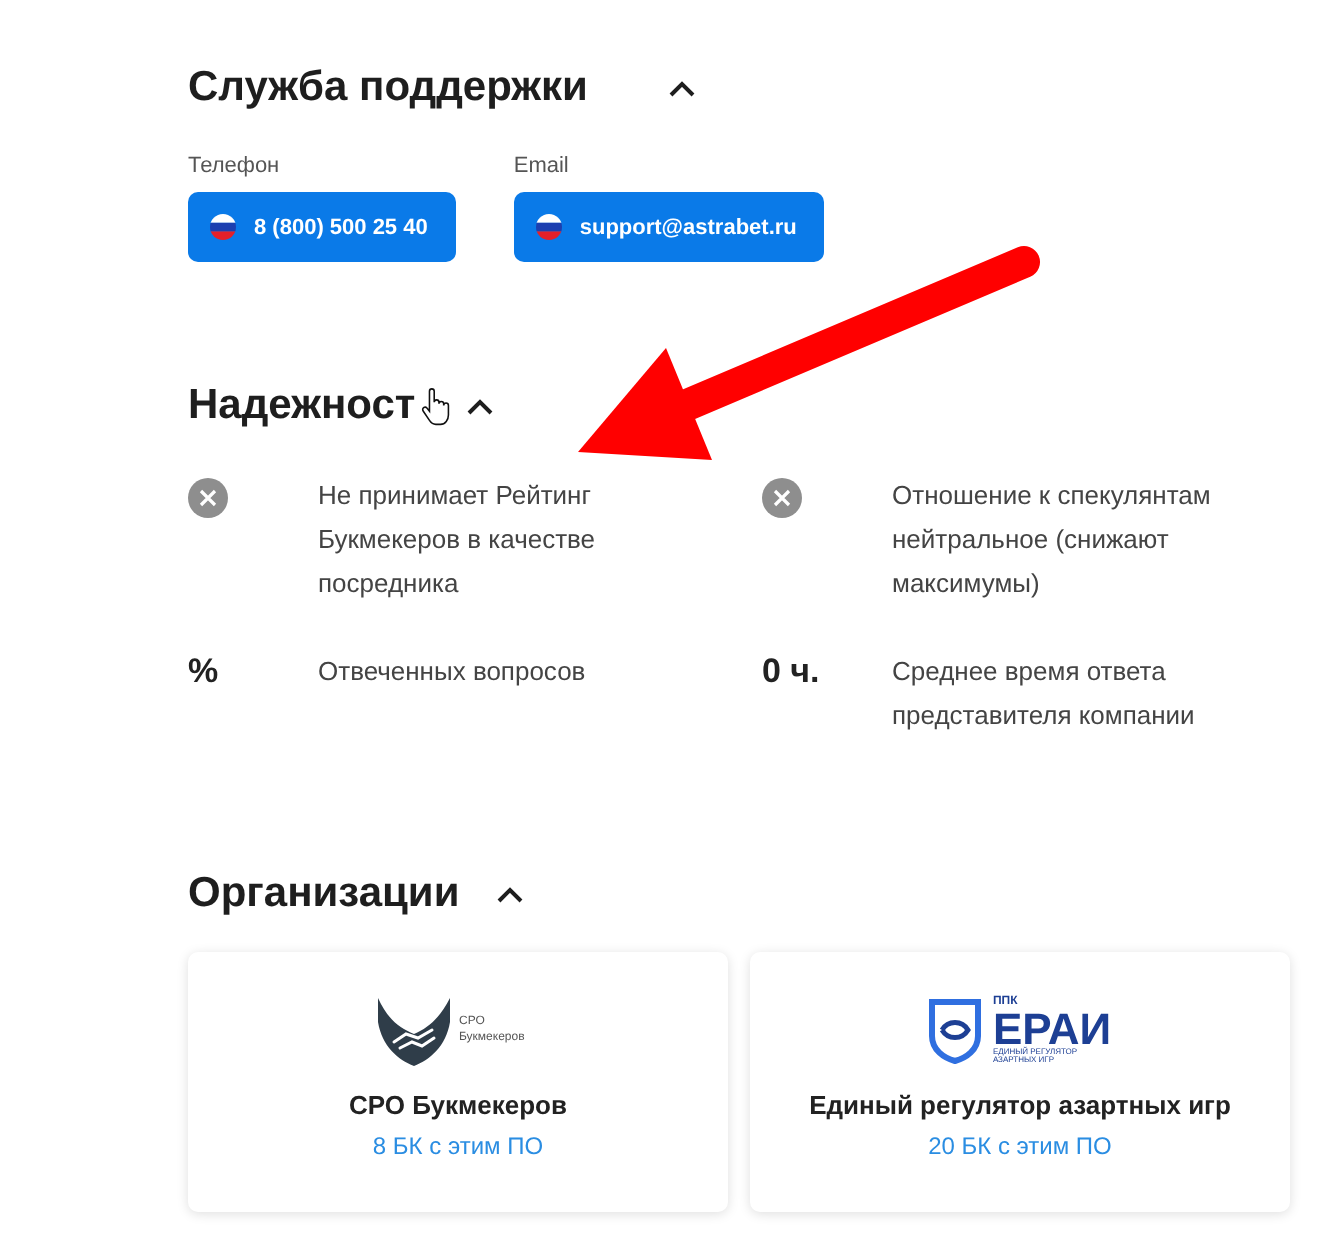 The width and height of the screenshot is (1332, 1238). Describe the element at coordinates (458, 1106) in the screenshot. I see `organization-name: СРО Букмекеров` at that location.